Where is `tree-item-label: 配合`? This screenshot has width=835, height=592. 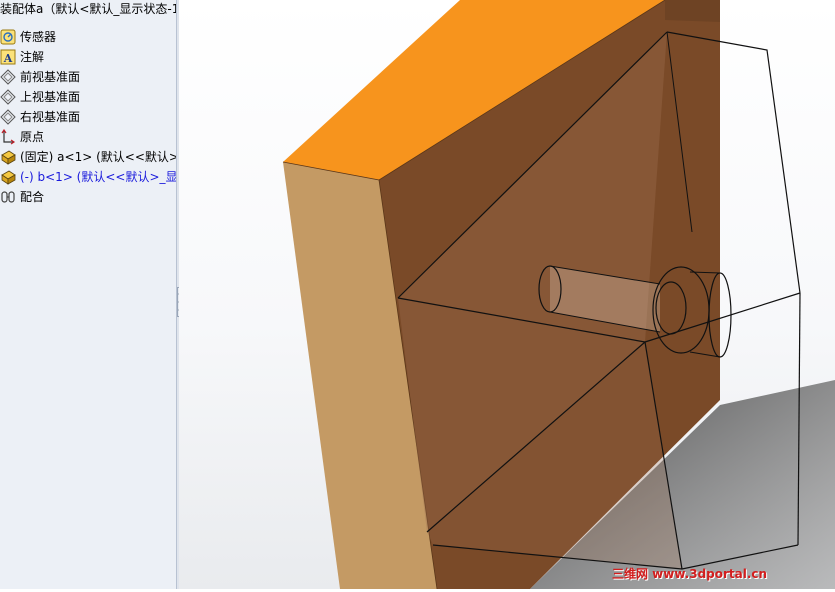
tree-item-label: 配合 is located at coordinates (32, 197).